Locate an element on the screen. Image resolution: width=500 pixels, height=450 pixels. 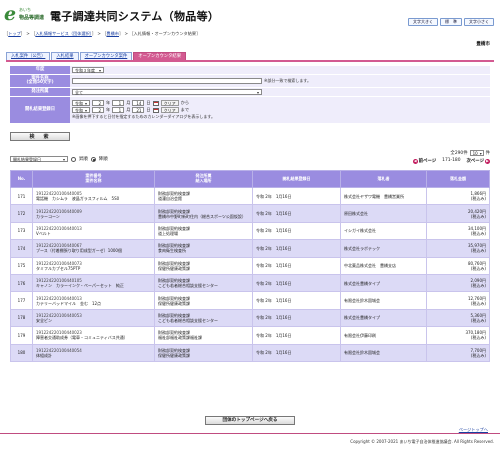
back-to-org-top-button: 団体のトップページへ戻る is located at coordinates (250, 420).